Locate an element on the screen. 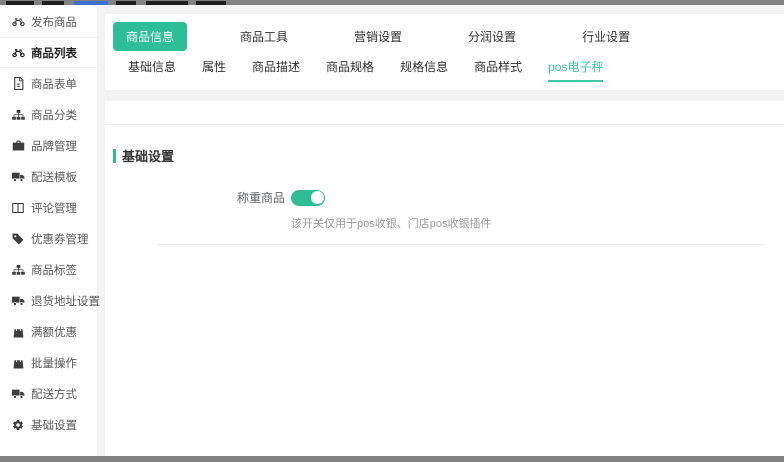  sidebar-item-delivery-template: 配送模板 is located at coordinates (48, 176).